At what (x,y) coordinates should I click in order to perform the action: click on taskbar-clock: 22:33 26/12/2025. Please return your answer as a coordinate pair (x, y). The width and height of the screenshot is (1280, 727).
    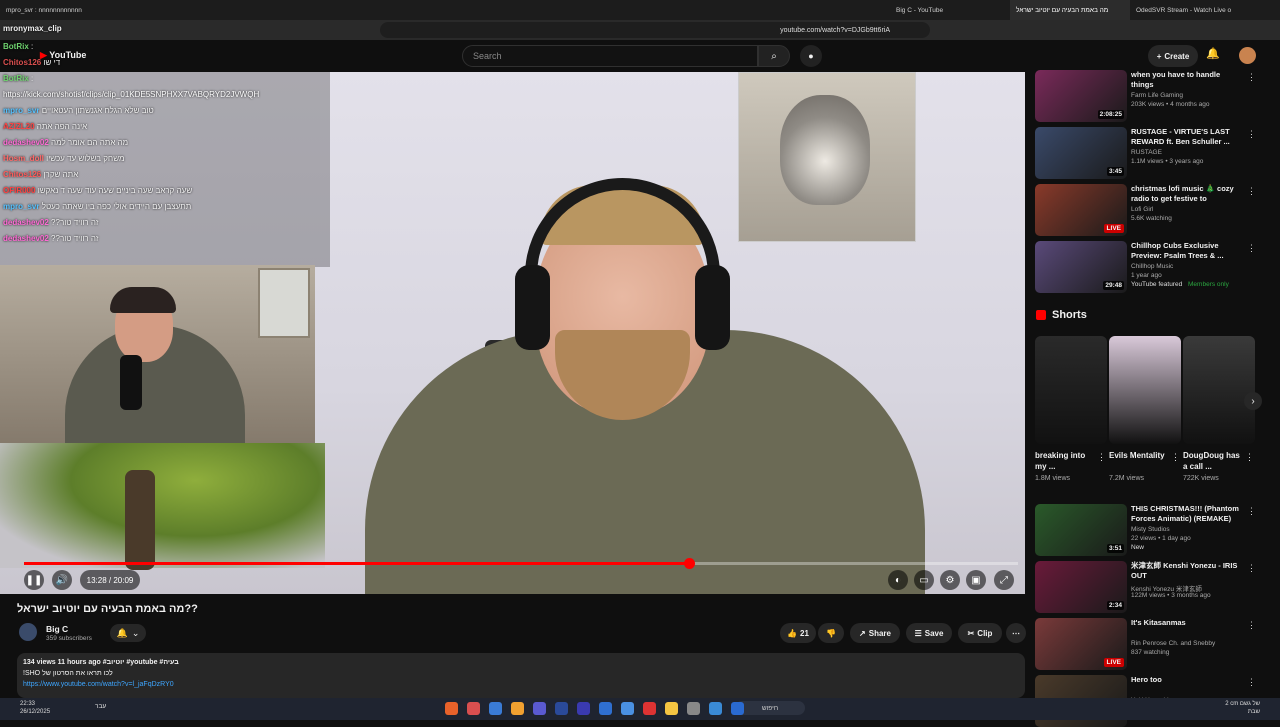
    Looking at the image, I should click on (35, 708).